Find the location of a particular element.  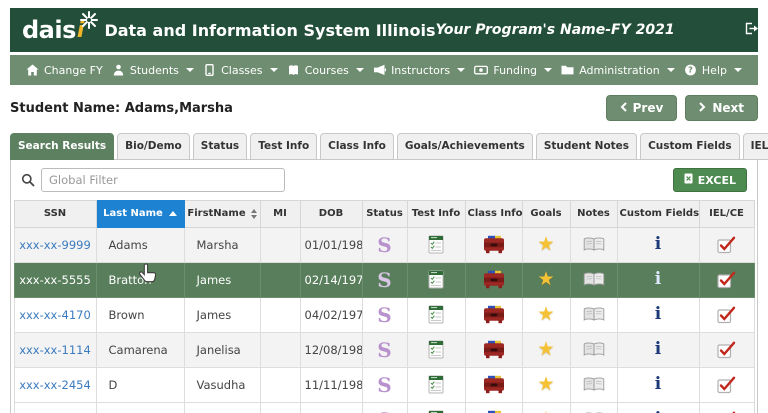

excel-export-button: EXCEL is located at coordinates (709, 180).